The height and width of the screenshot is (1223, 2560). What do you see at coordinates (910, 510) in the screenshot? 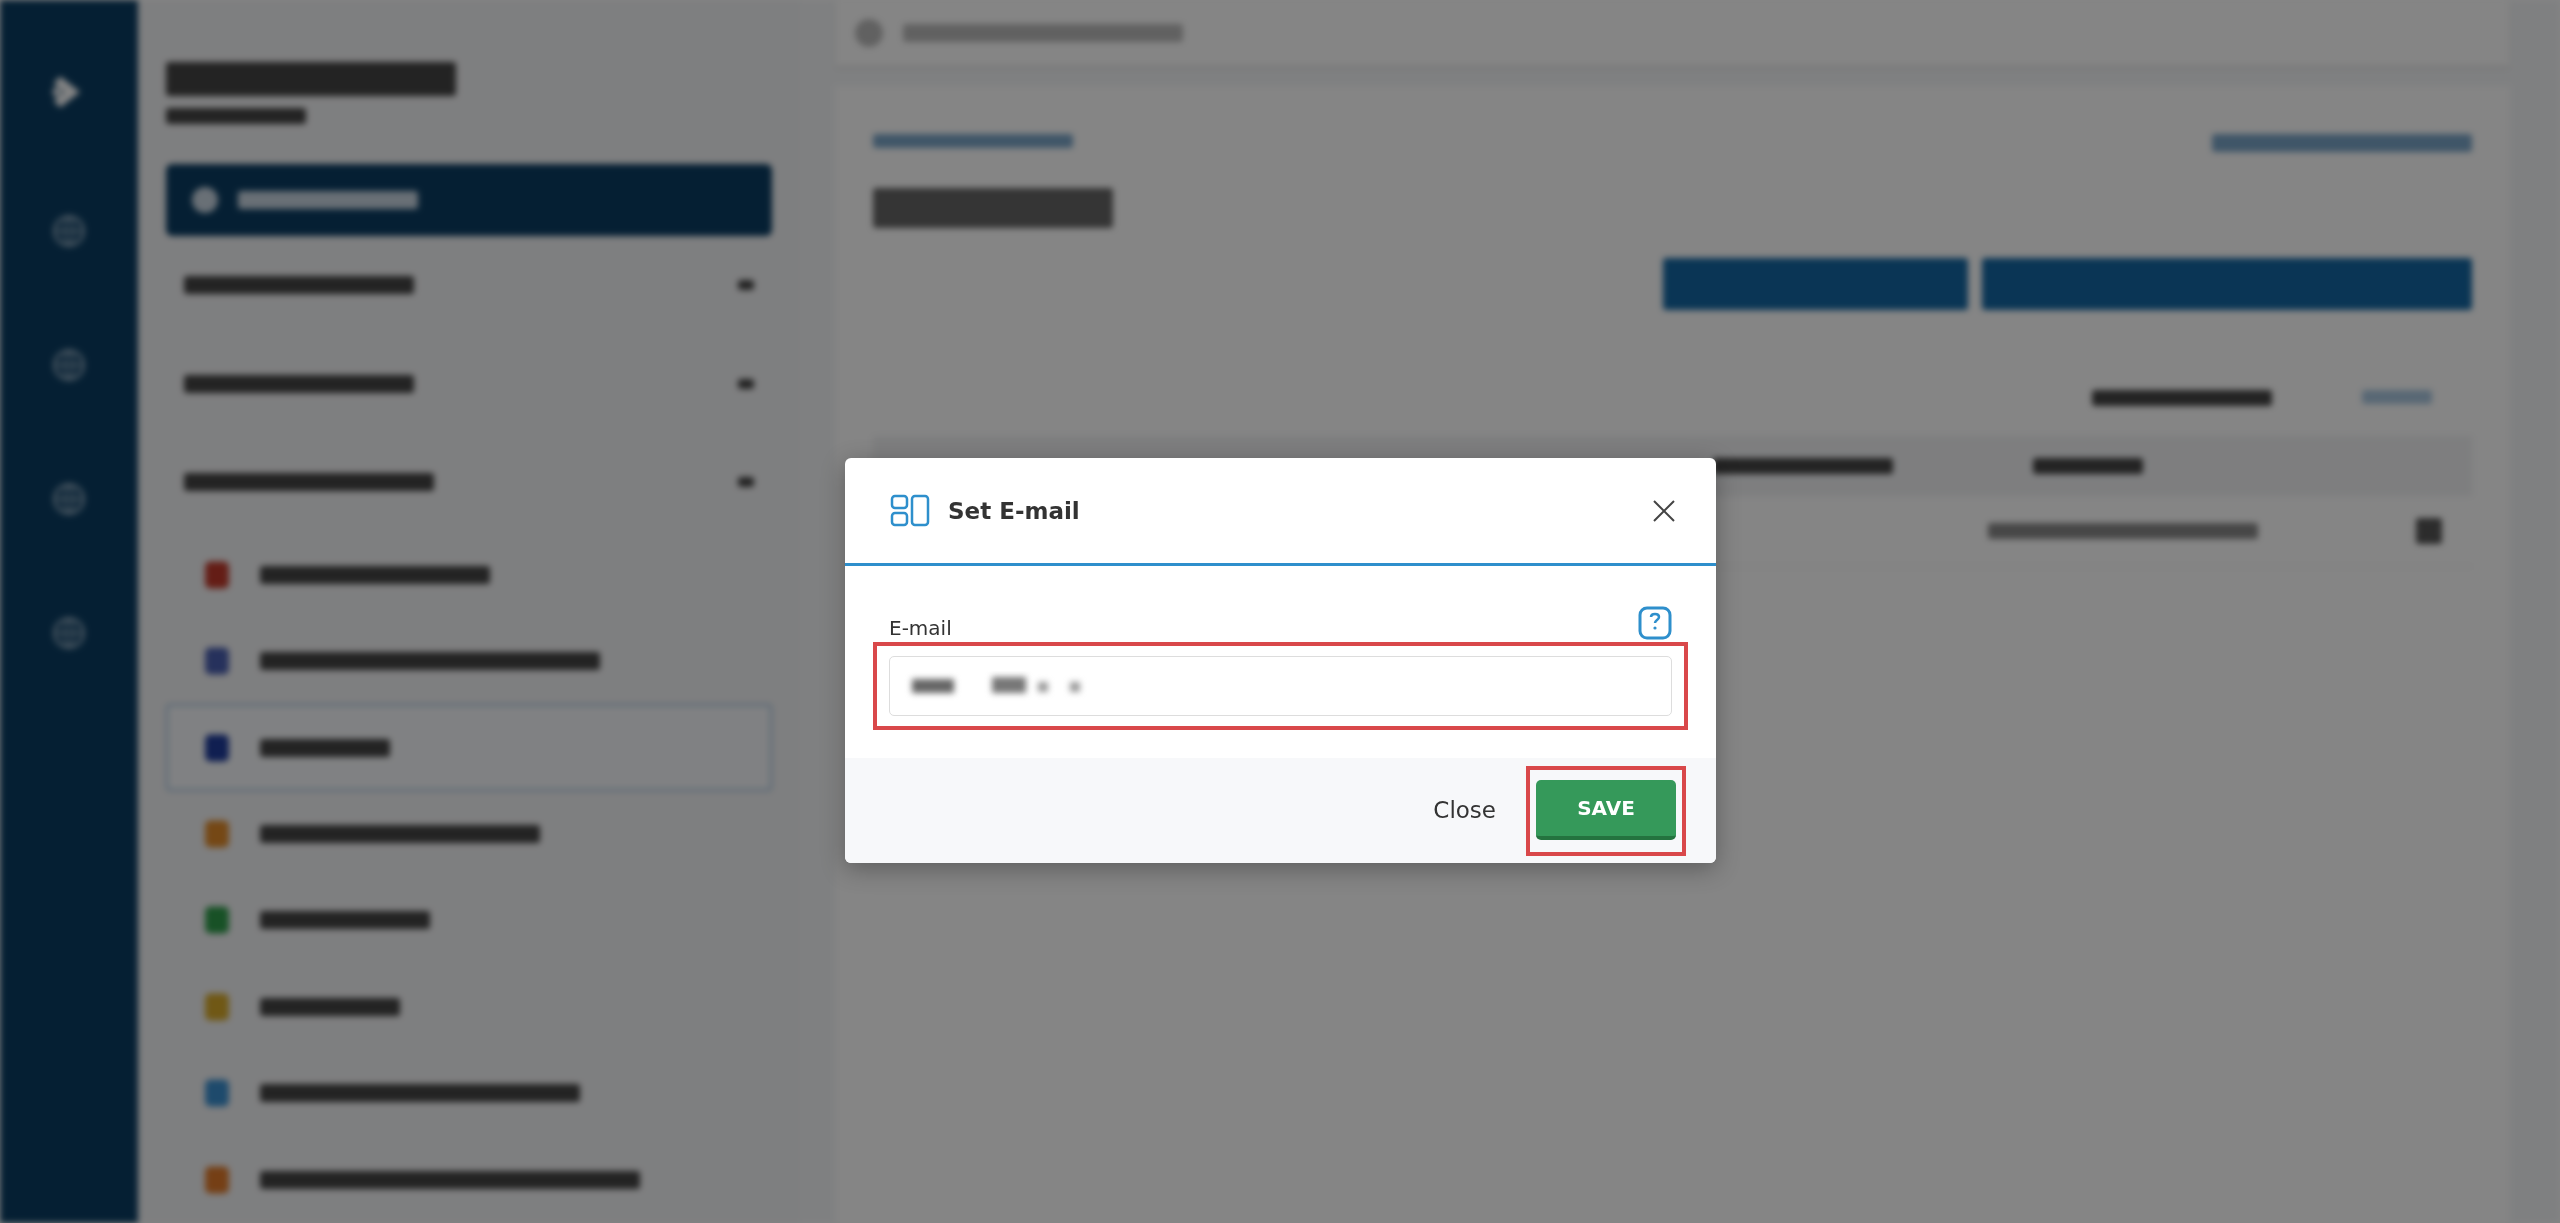
I see `layout-icon` at bounding box center [910, 510].